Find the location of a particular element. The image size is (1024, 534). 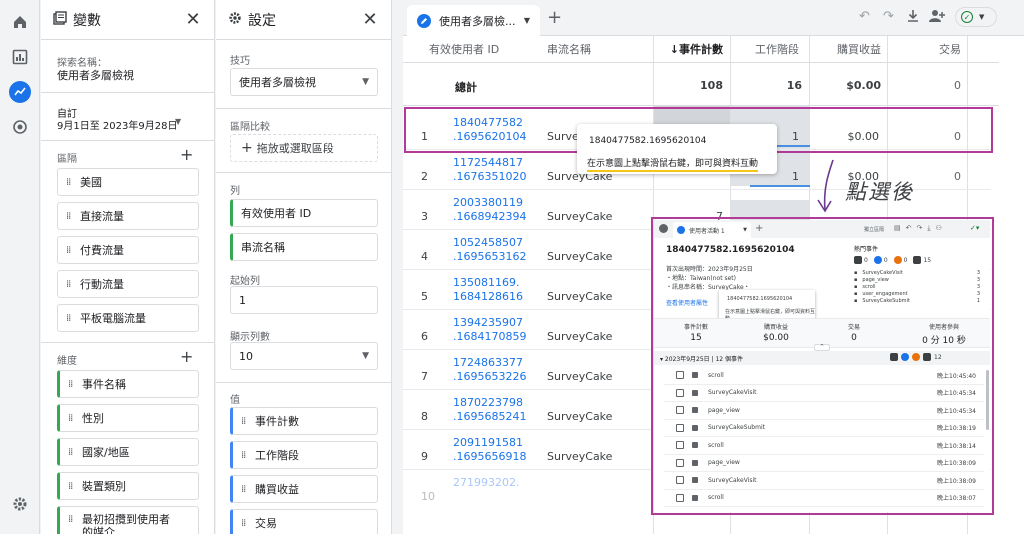

settings-header: 設定 ✕ is located at coordinates (303, 20).